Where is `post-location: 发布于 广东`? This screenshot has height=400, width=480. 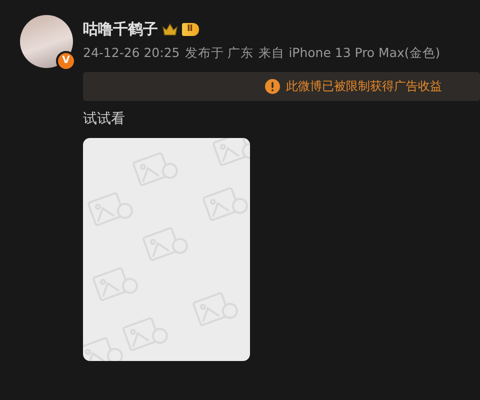
post-location: 发布于 广东 is located at coordinates (219, 53).